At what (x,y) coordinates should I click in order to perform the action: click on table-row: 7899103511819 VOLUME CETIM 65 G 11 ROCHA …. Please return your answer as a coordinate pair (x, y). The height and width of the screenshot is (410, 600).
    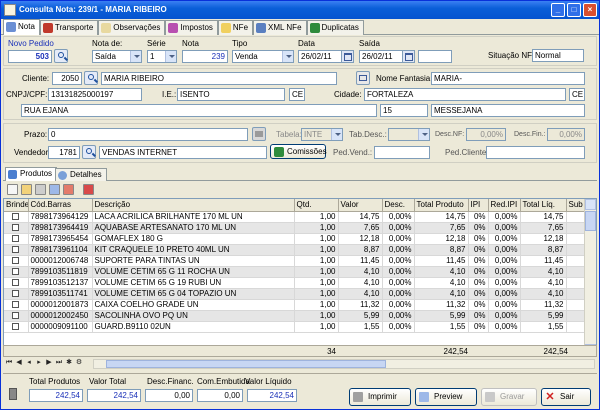
    Looking at the image, I should click on (294, 272).